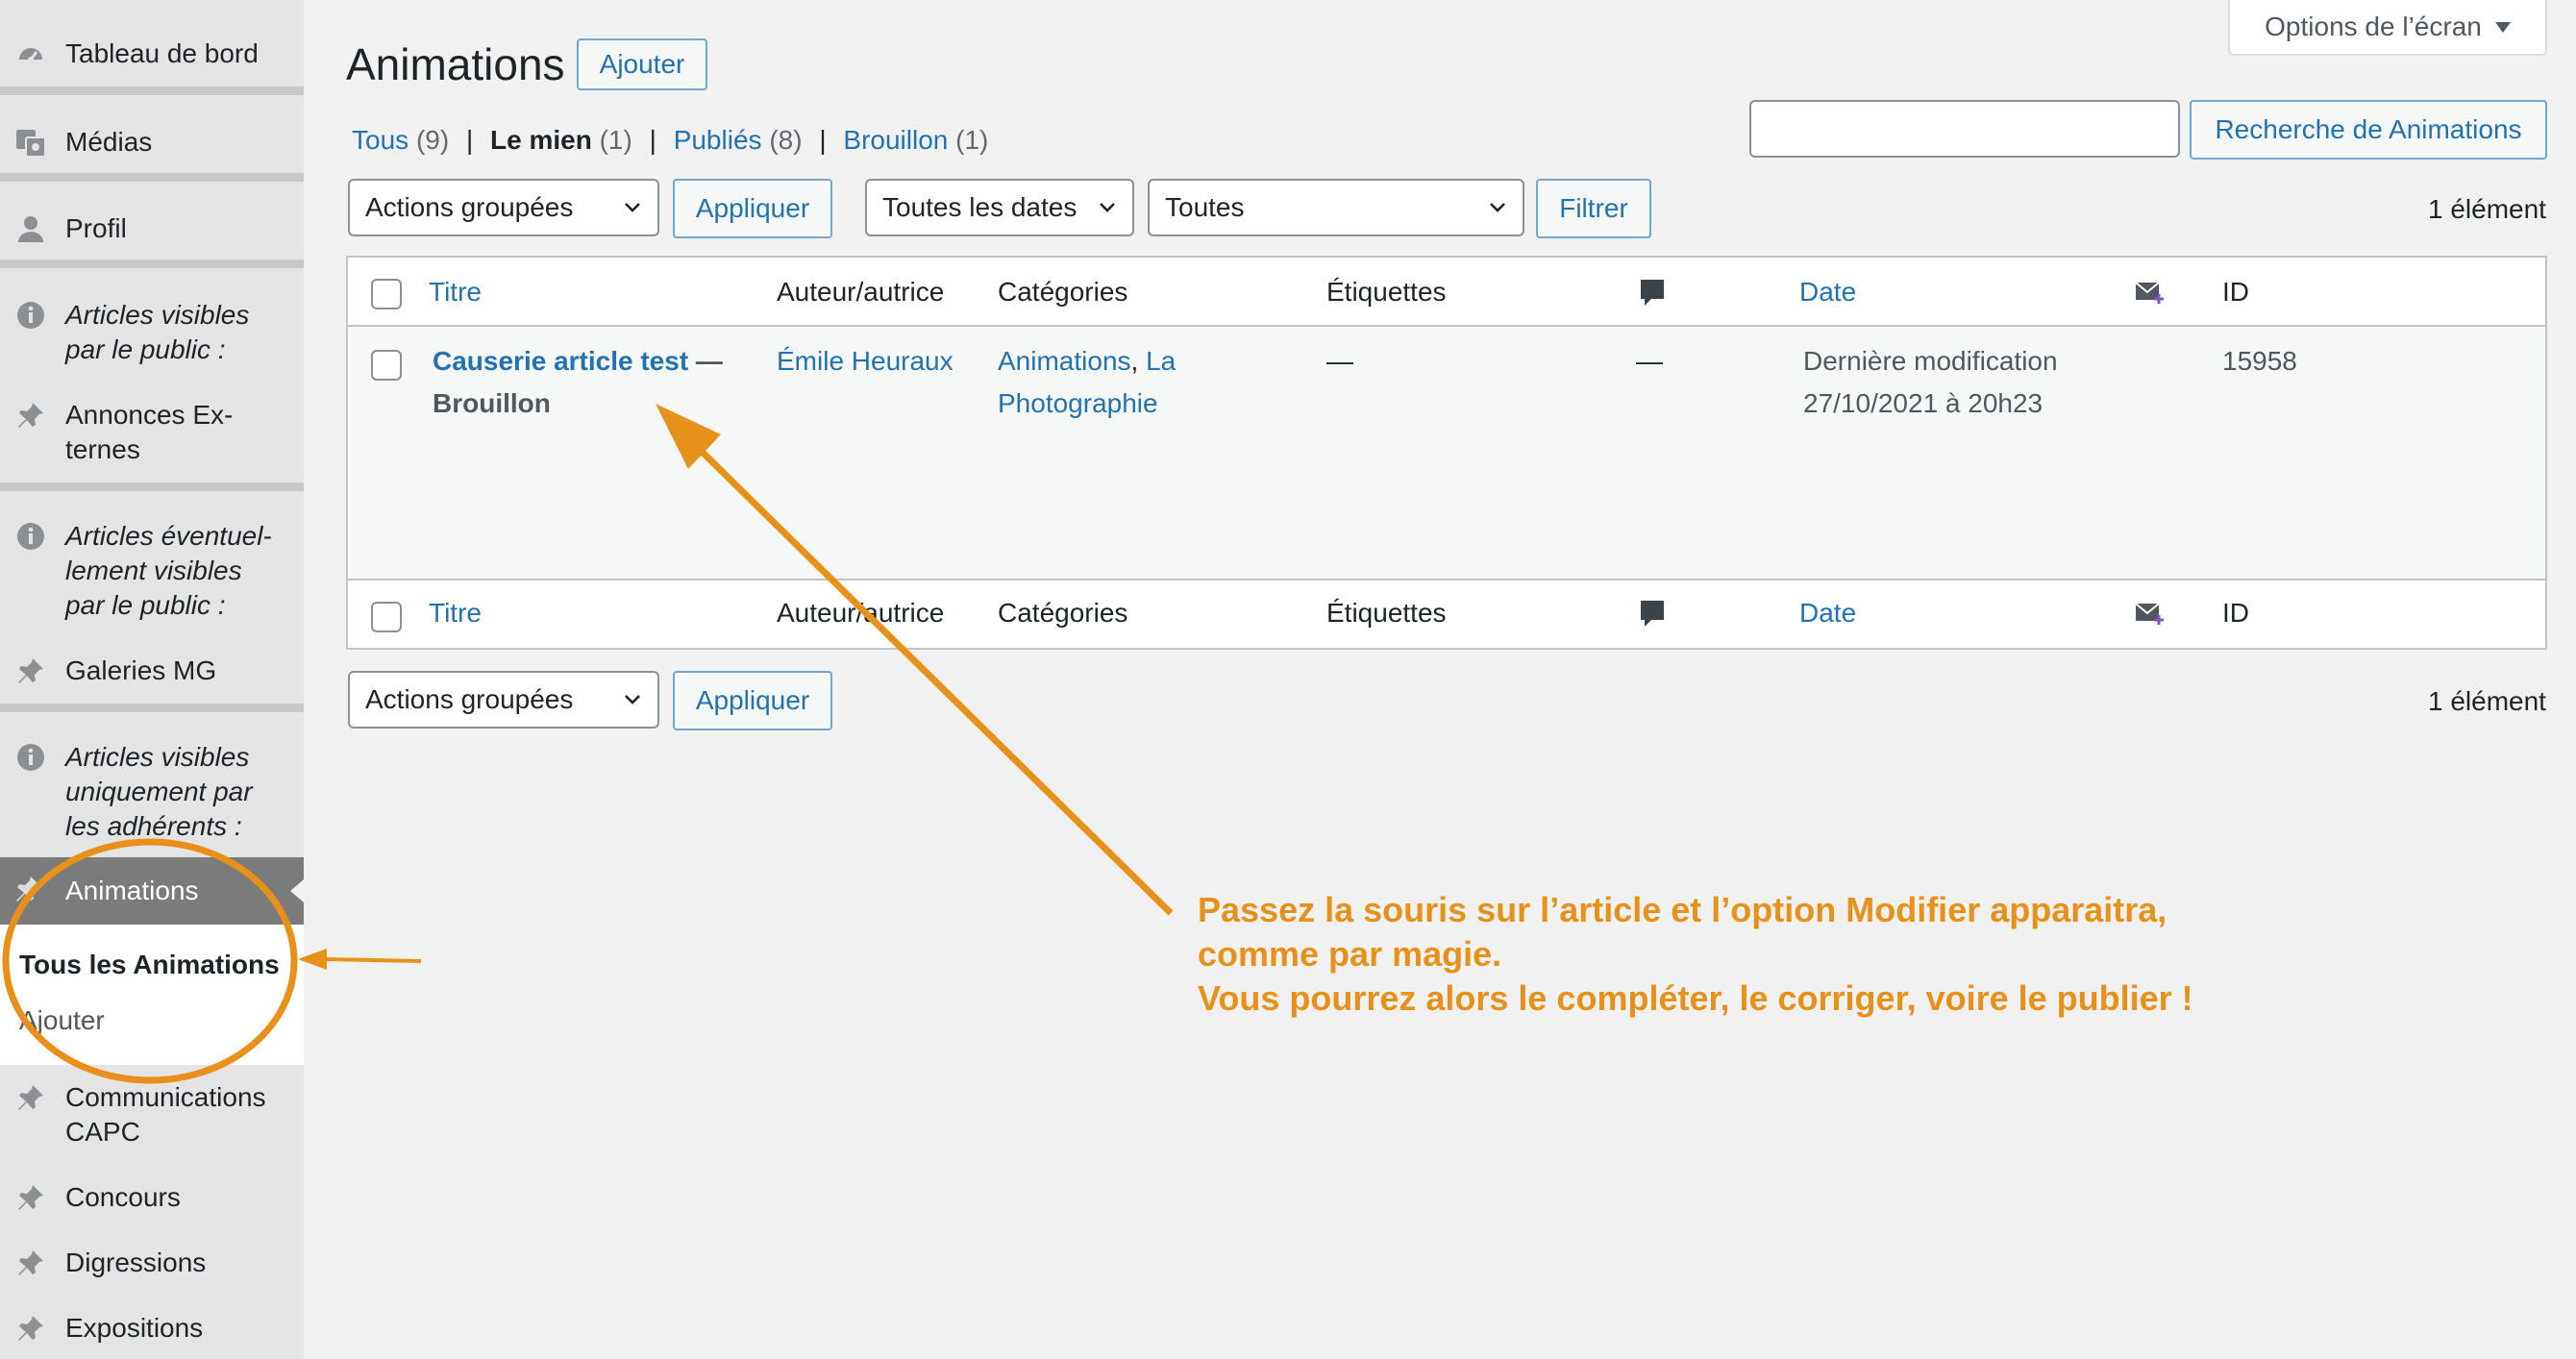  Describe the element at coordinates (1205, 207) in the screenshot. I see `category-filter-value: Toutes` at that location.